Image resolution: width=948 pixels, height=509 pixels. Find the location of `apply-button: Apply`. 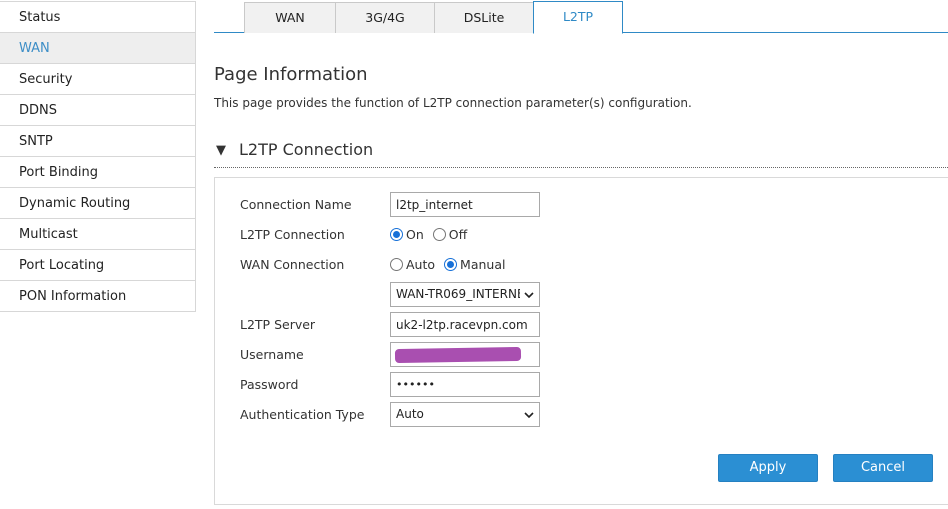

apply-button: Apply is located at coordinates (768, 468).